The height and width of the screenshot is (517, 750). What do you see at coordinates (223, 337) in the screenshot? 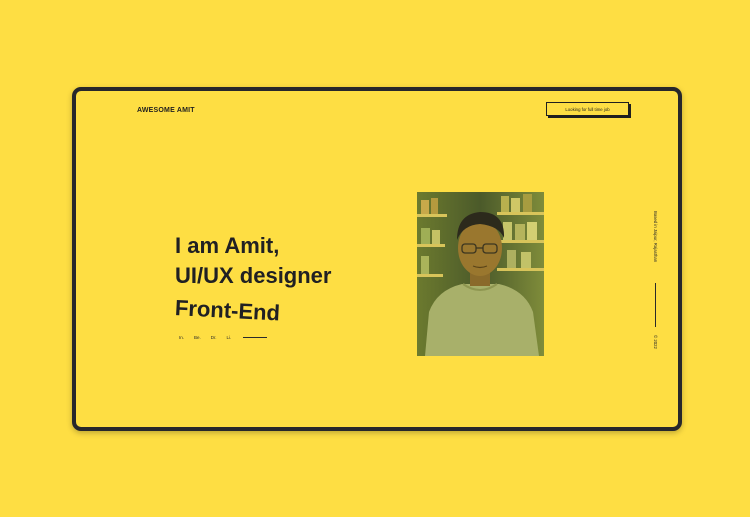
I see `social-links: In. Be. Dr. Li.` at bounding box center [223, 337].